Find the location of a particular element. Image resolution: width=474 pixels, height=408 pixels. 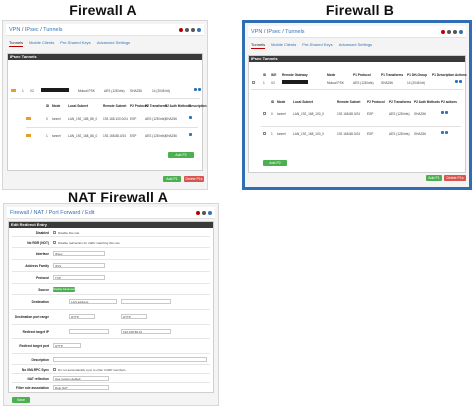

redirect-type-select is located at coordinates (89, 331).